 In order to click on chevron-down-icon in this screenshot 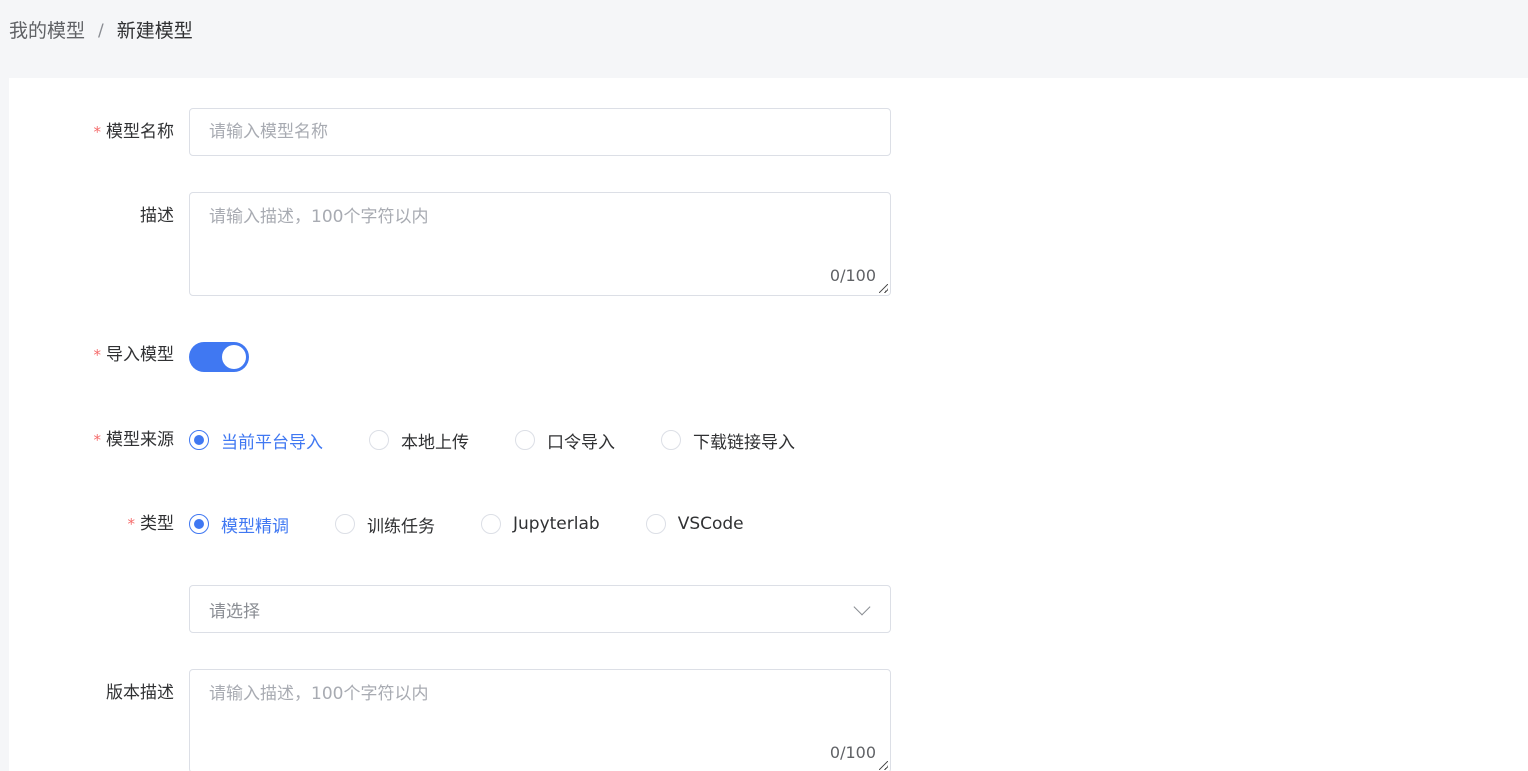, I will do `click(862, 607)`.